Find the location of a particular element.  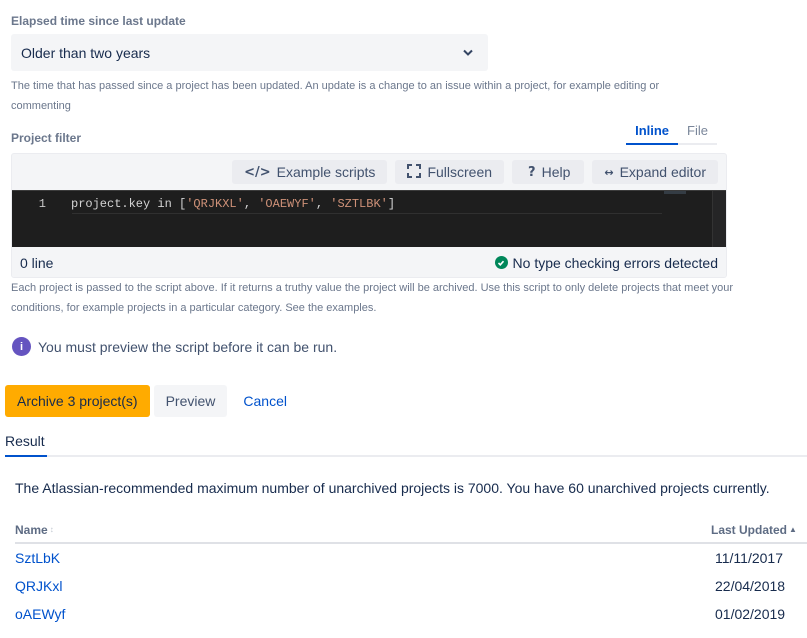

table-row: QRJKxl 22/04/2018 is located at coordinates (411, 586).